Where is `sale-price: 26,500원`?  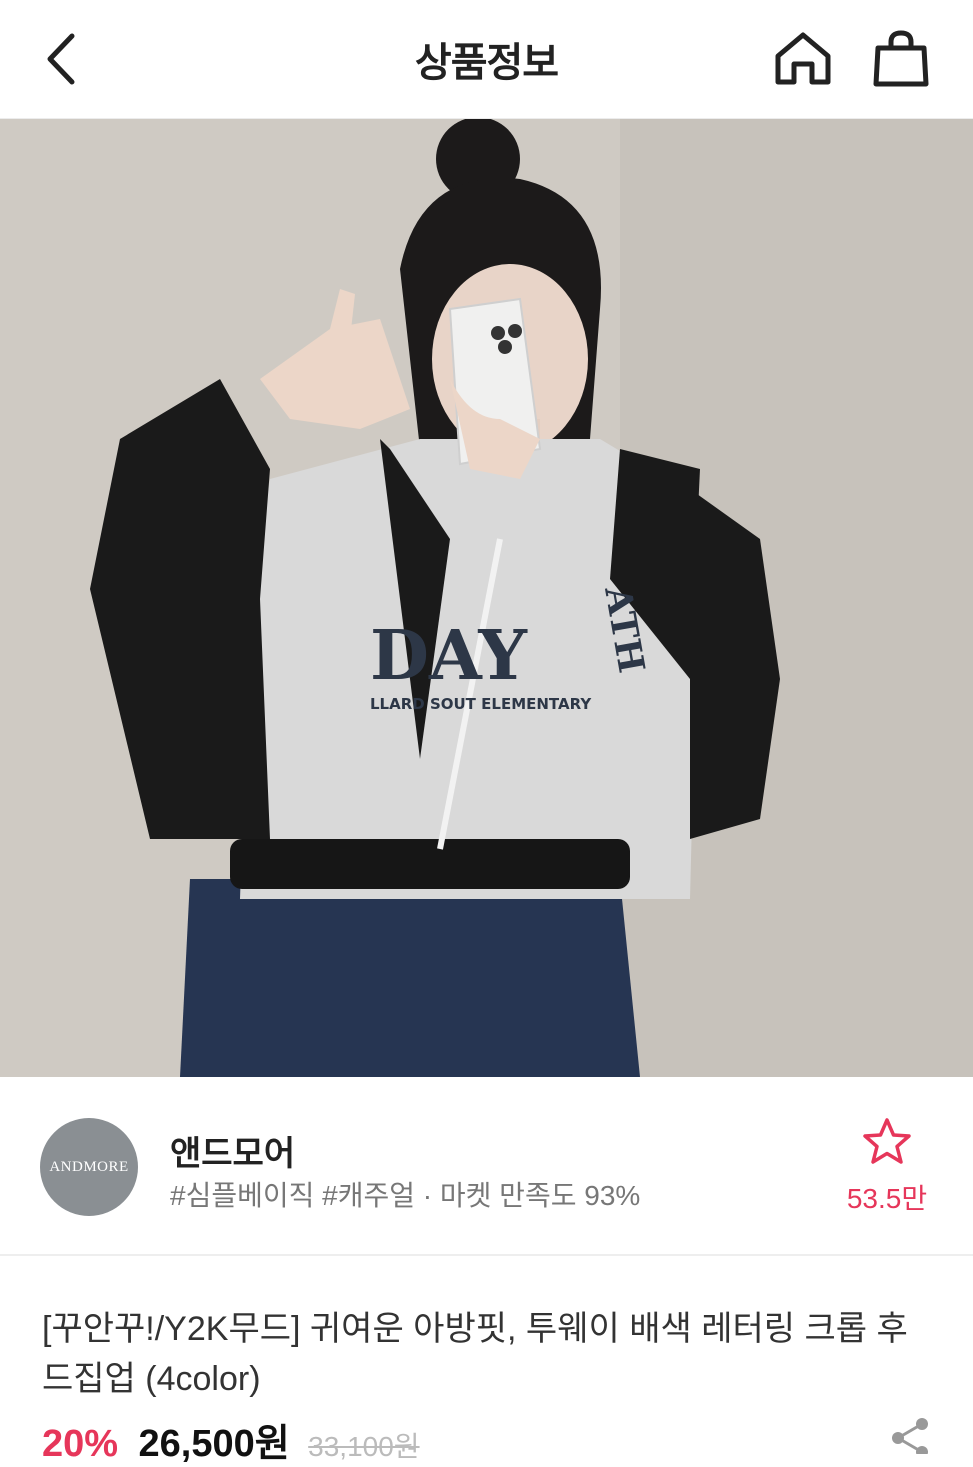
sale-price: 26,500원 is located at coordinates (214, 1444).